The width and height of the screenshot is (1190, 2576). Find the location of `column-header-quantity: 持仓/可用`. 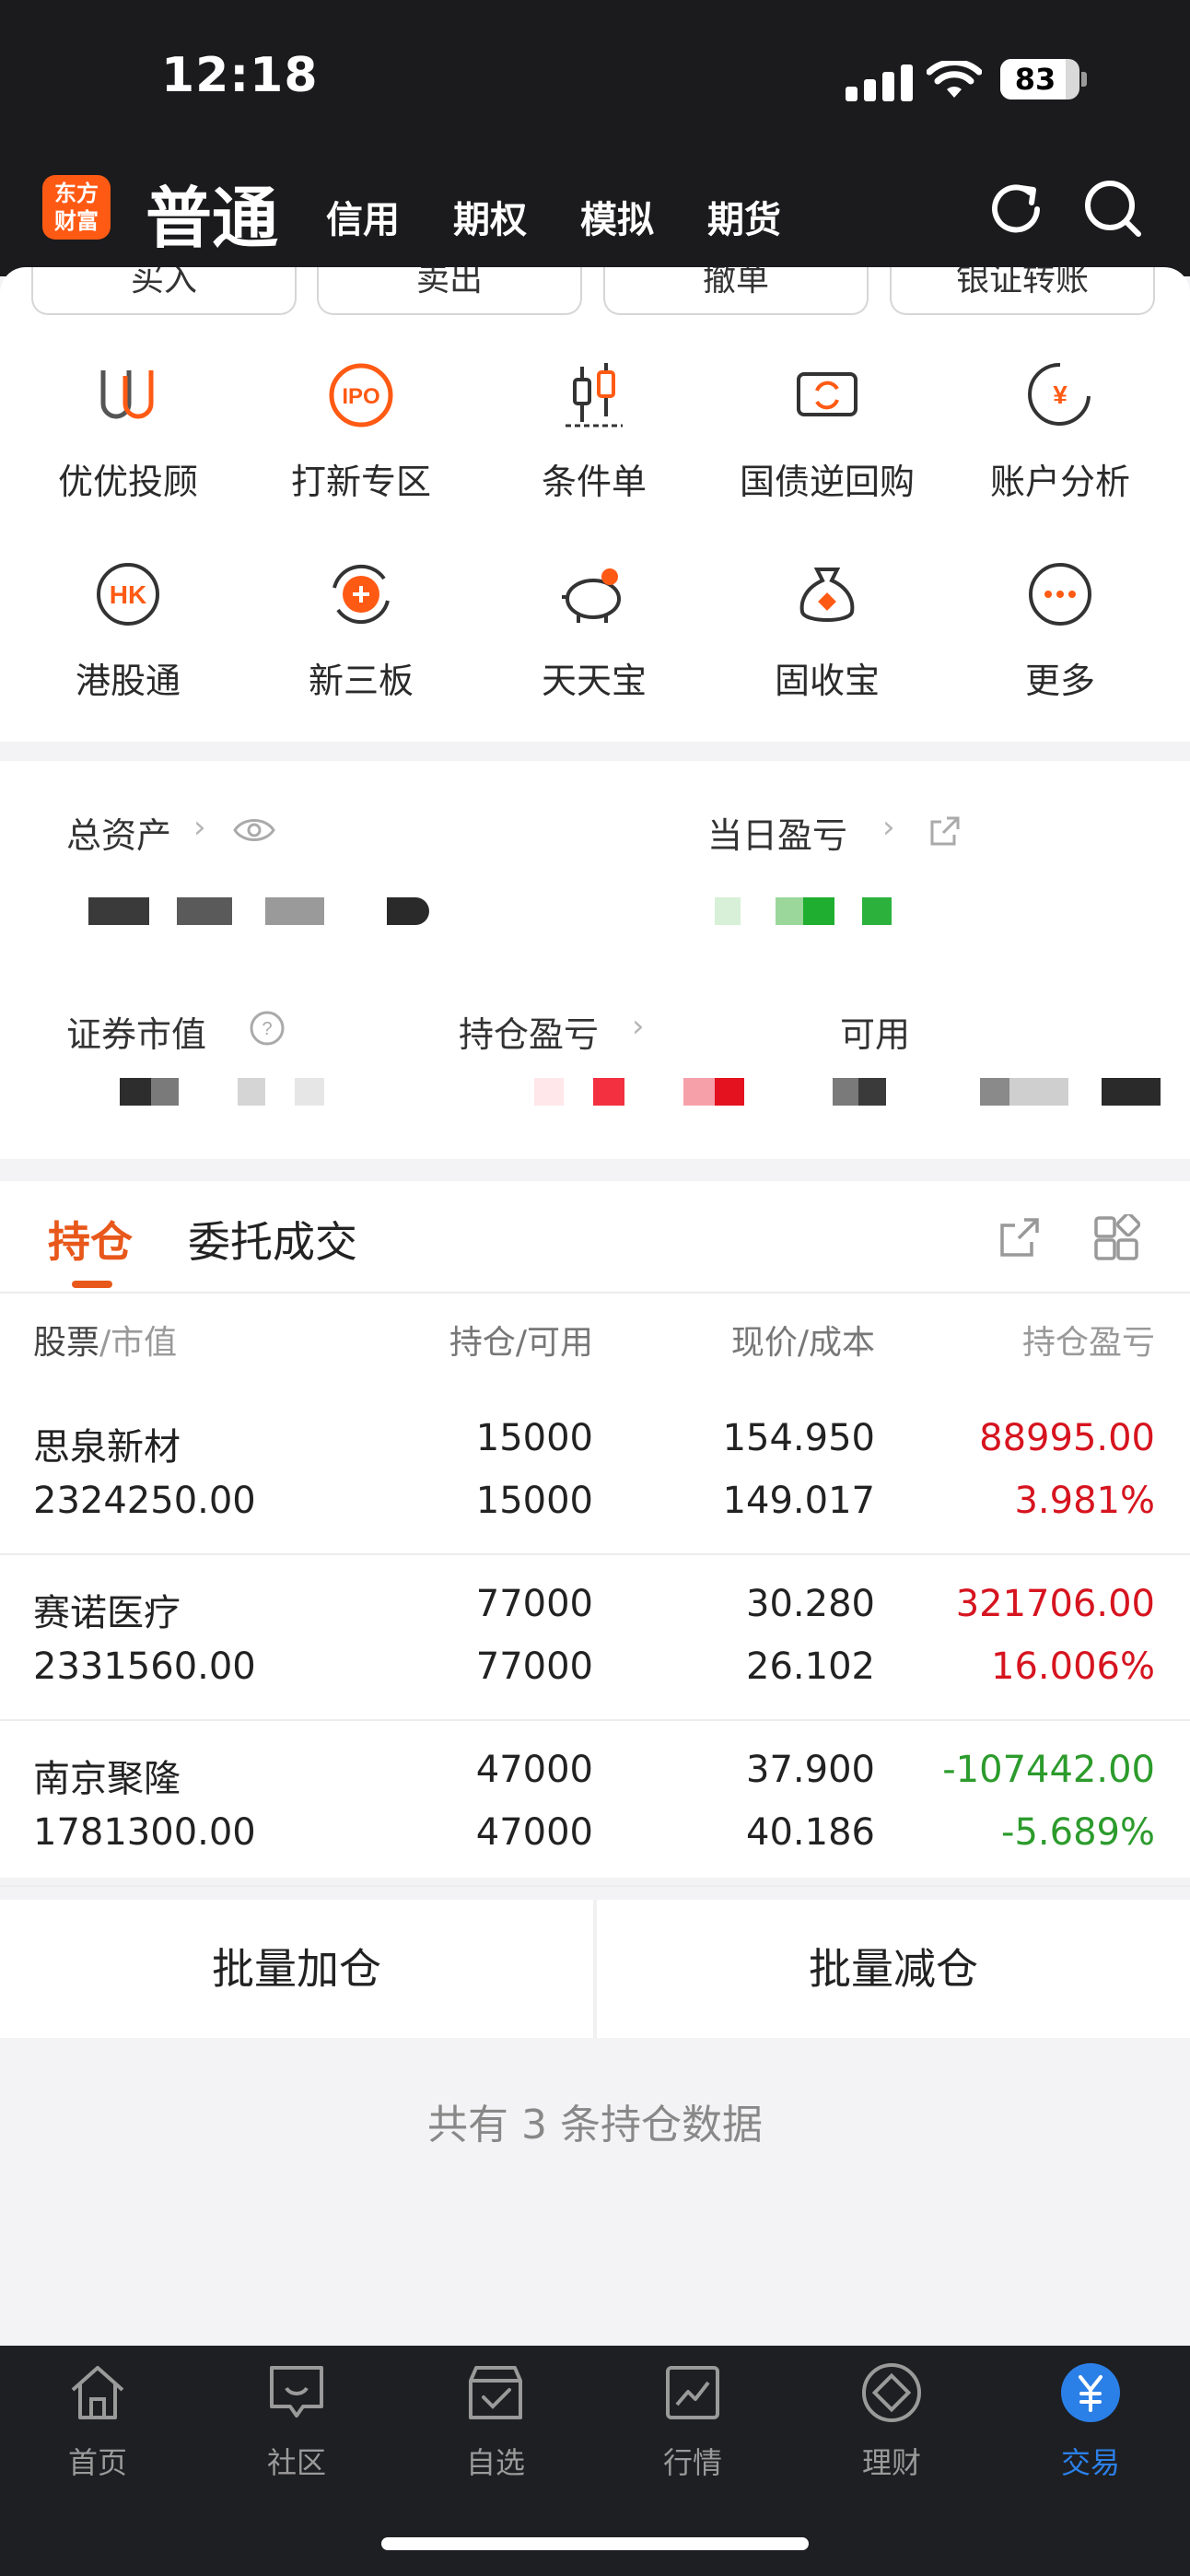

column-header-quantity: 持仓/可用 is located at coordinates (521, 1340).